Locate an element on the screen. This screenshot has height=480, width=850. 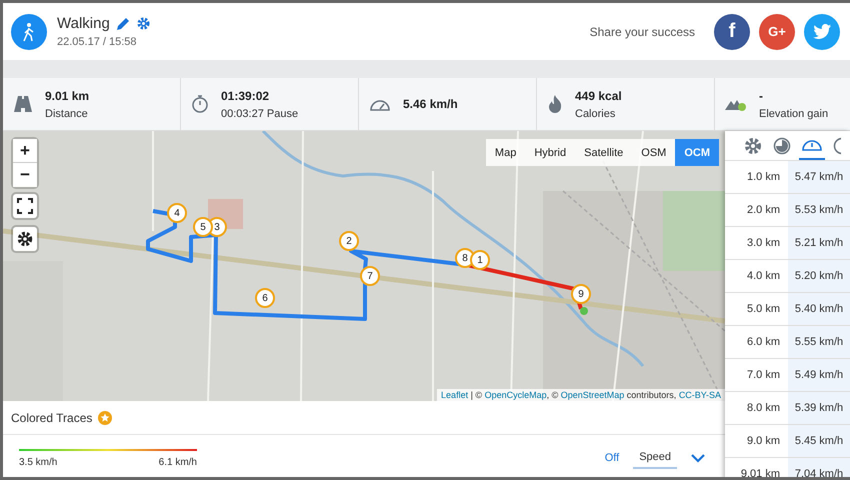
split-distance: 5.0 km is located at coordinates (763, 309).